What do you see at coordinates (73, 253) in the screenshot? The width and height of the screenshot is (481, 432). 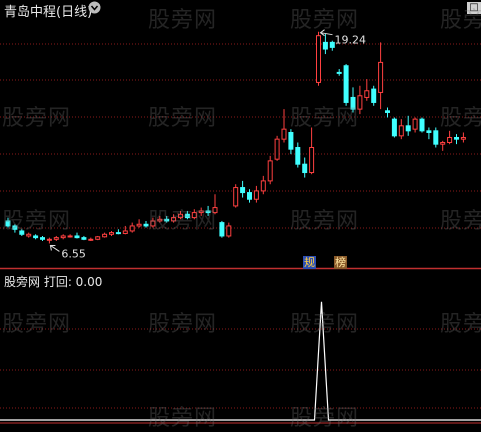 I see `low-price-label: 6.55` at bounding box center [73, 253].